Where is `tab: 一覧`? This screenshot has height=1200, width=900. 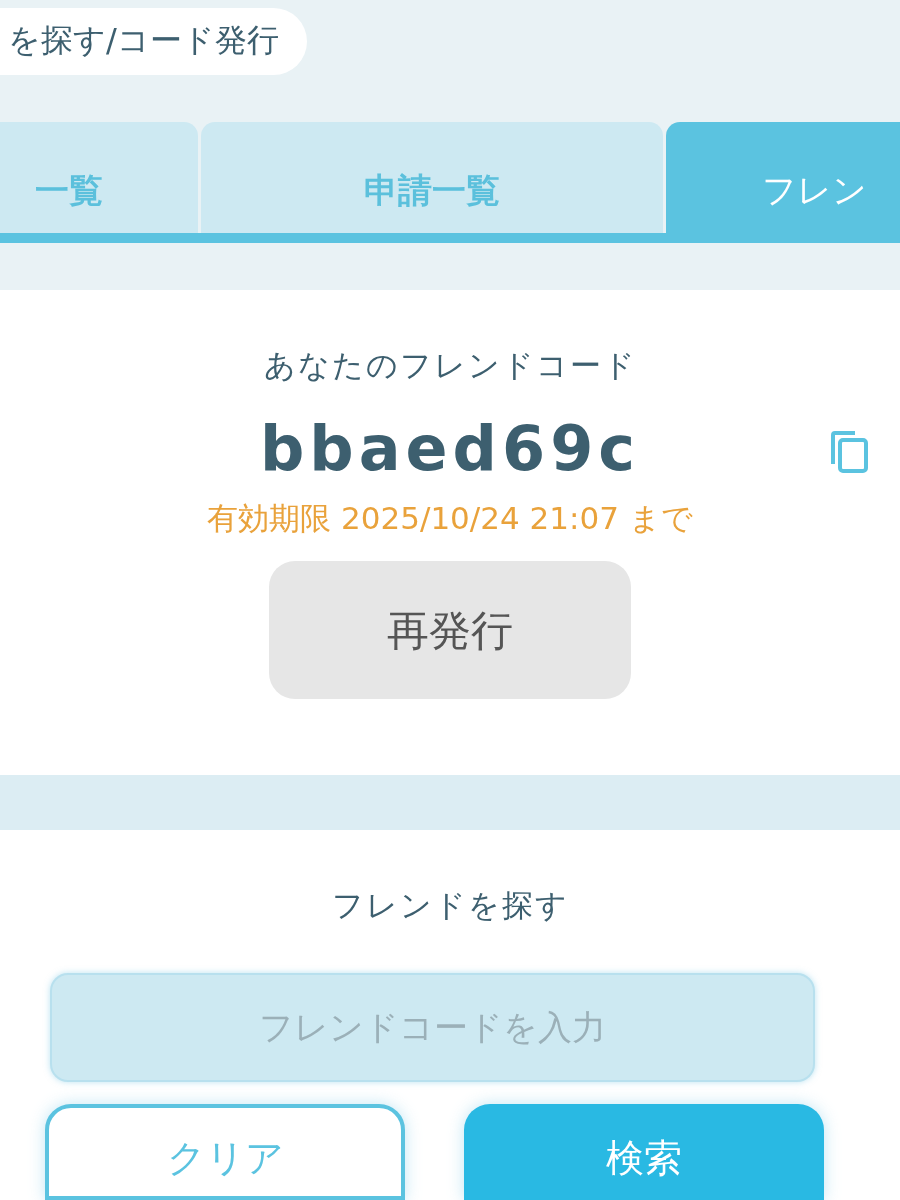 tab: 一覧 is located at coordinates (99, 177).